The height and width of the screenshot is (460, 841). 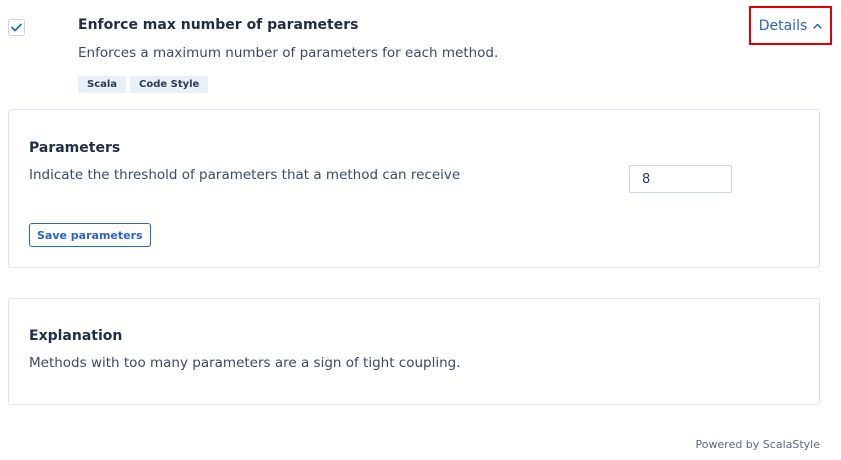 I want to click on details-label: Details, so click(x=783, y=25).